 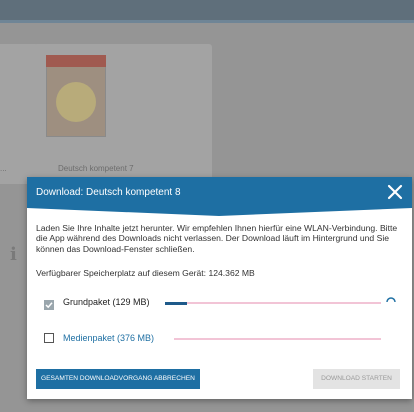 I want to click on cancel-download-button: GESAMTEN DOWNLOADVORGANG ABBRECHEN, so click(x=118, y=379).